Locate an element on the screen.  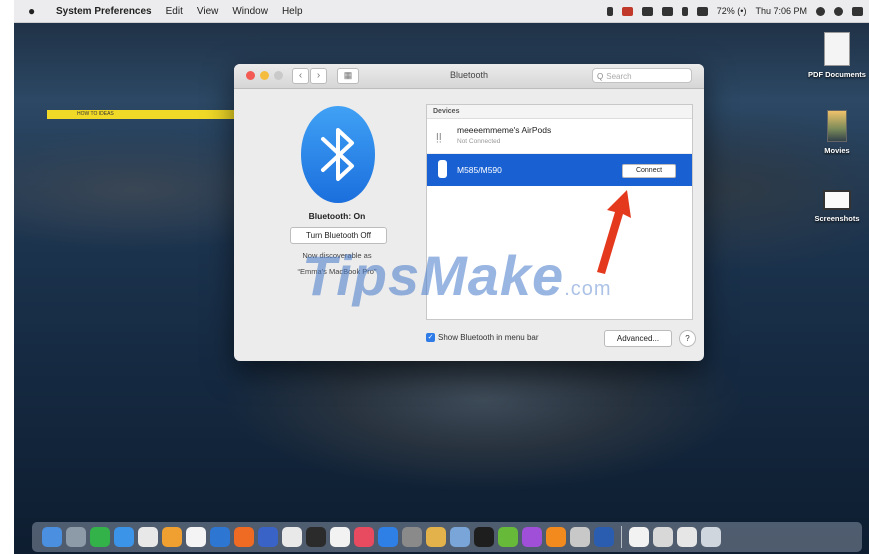
desktop-item-screenshots: Screenshots is located at coordinates (837, 206).